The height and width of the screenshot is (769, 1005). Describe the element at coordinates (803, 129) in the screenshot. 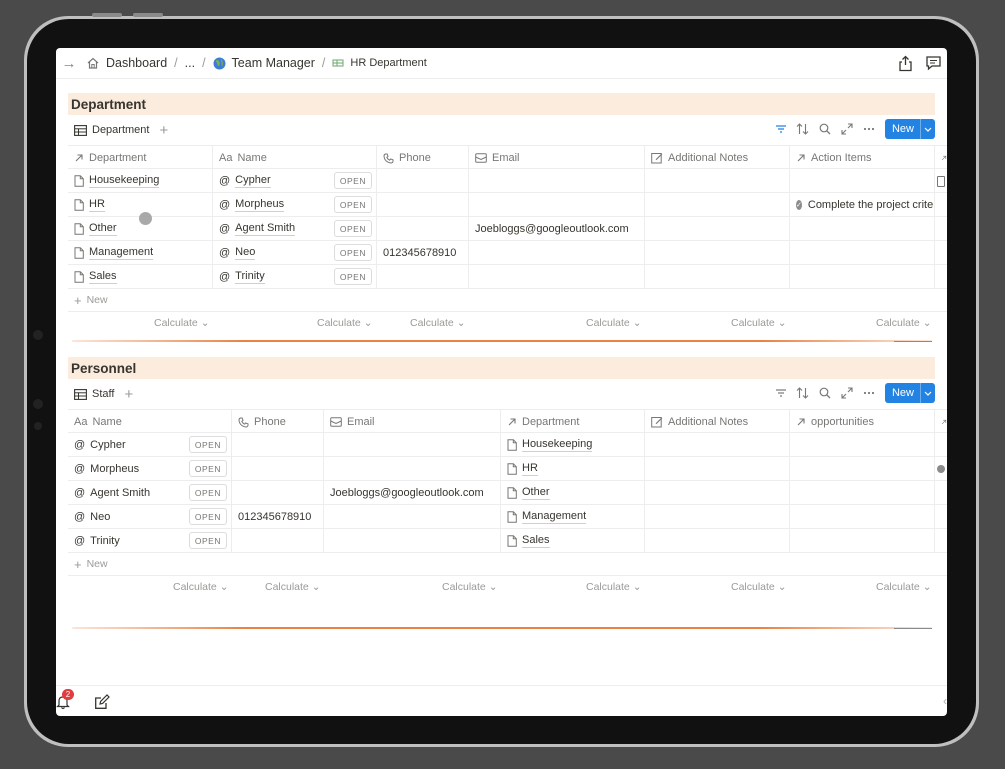

I see `sort-icon` at that location.